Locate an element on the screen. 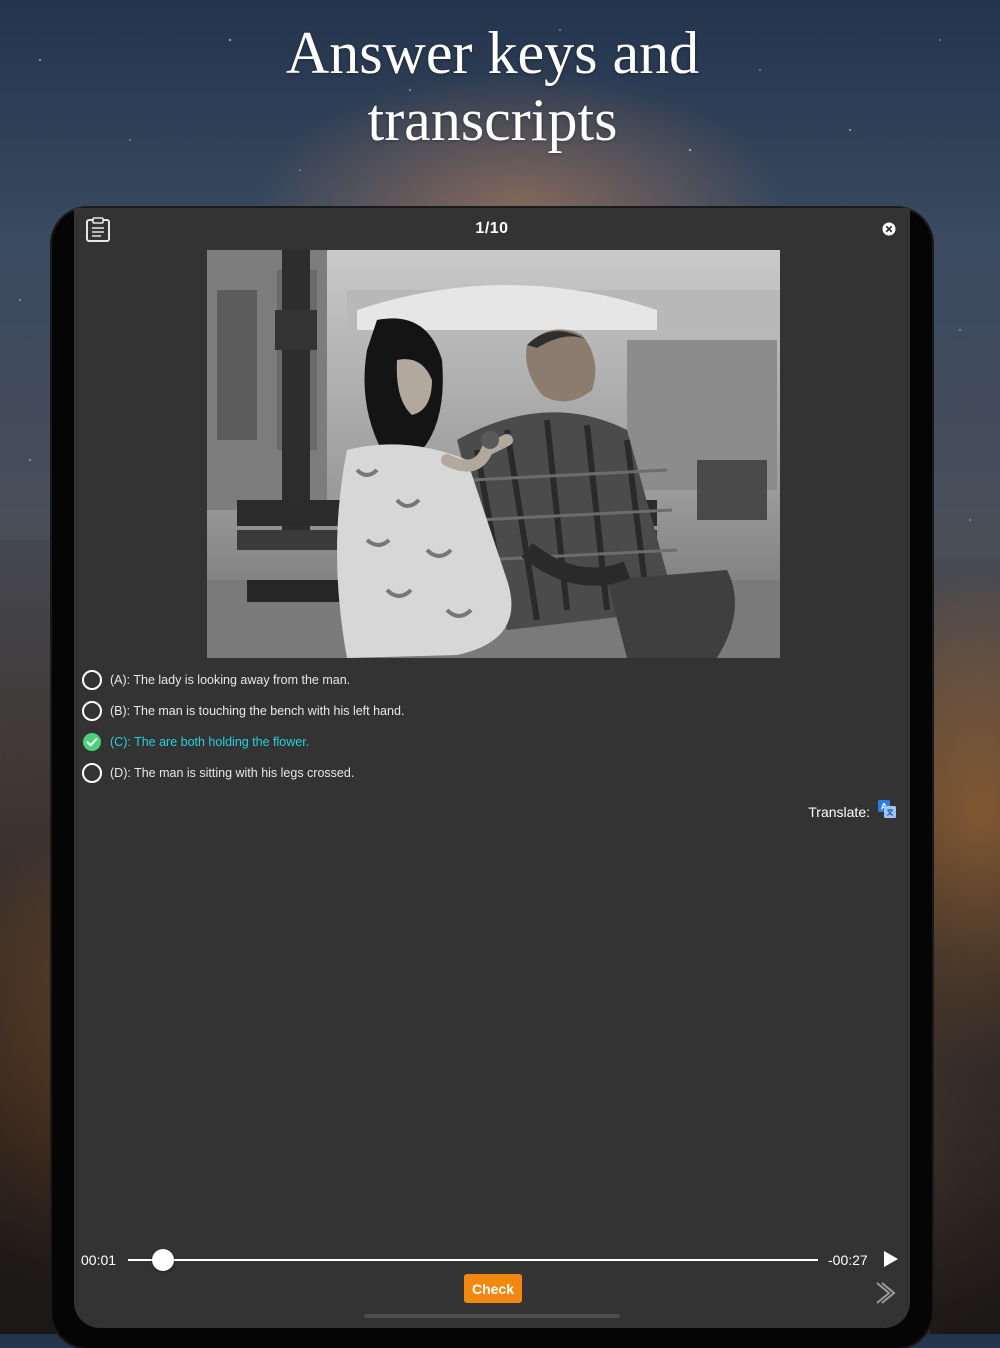  check-circle-icon is located at coordinates (92, 742).